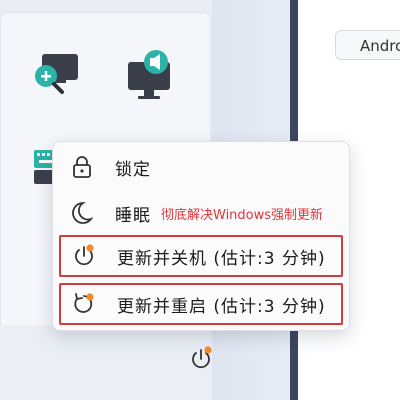 This screenshot has width=400, height=400. What do you see at coordinates (201, 167) in the screenshot?
I see `menu-item-lock: 锁定` at bounding box center [201, 167].